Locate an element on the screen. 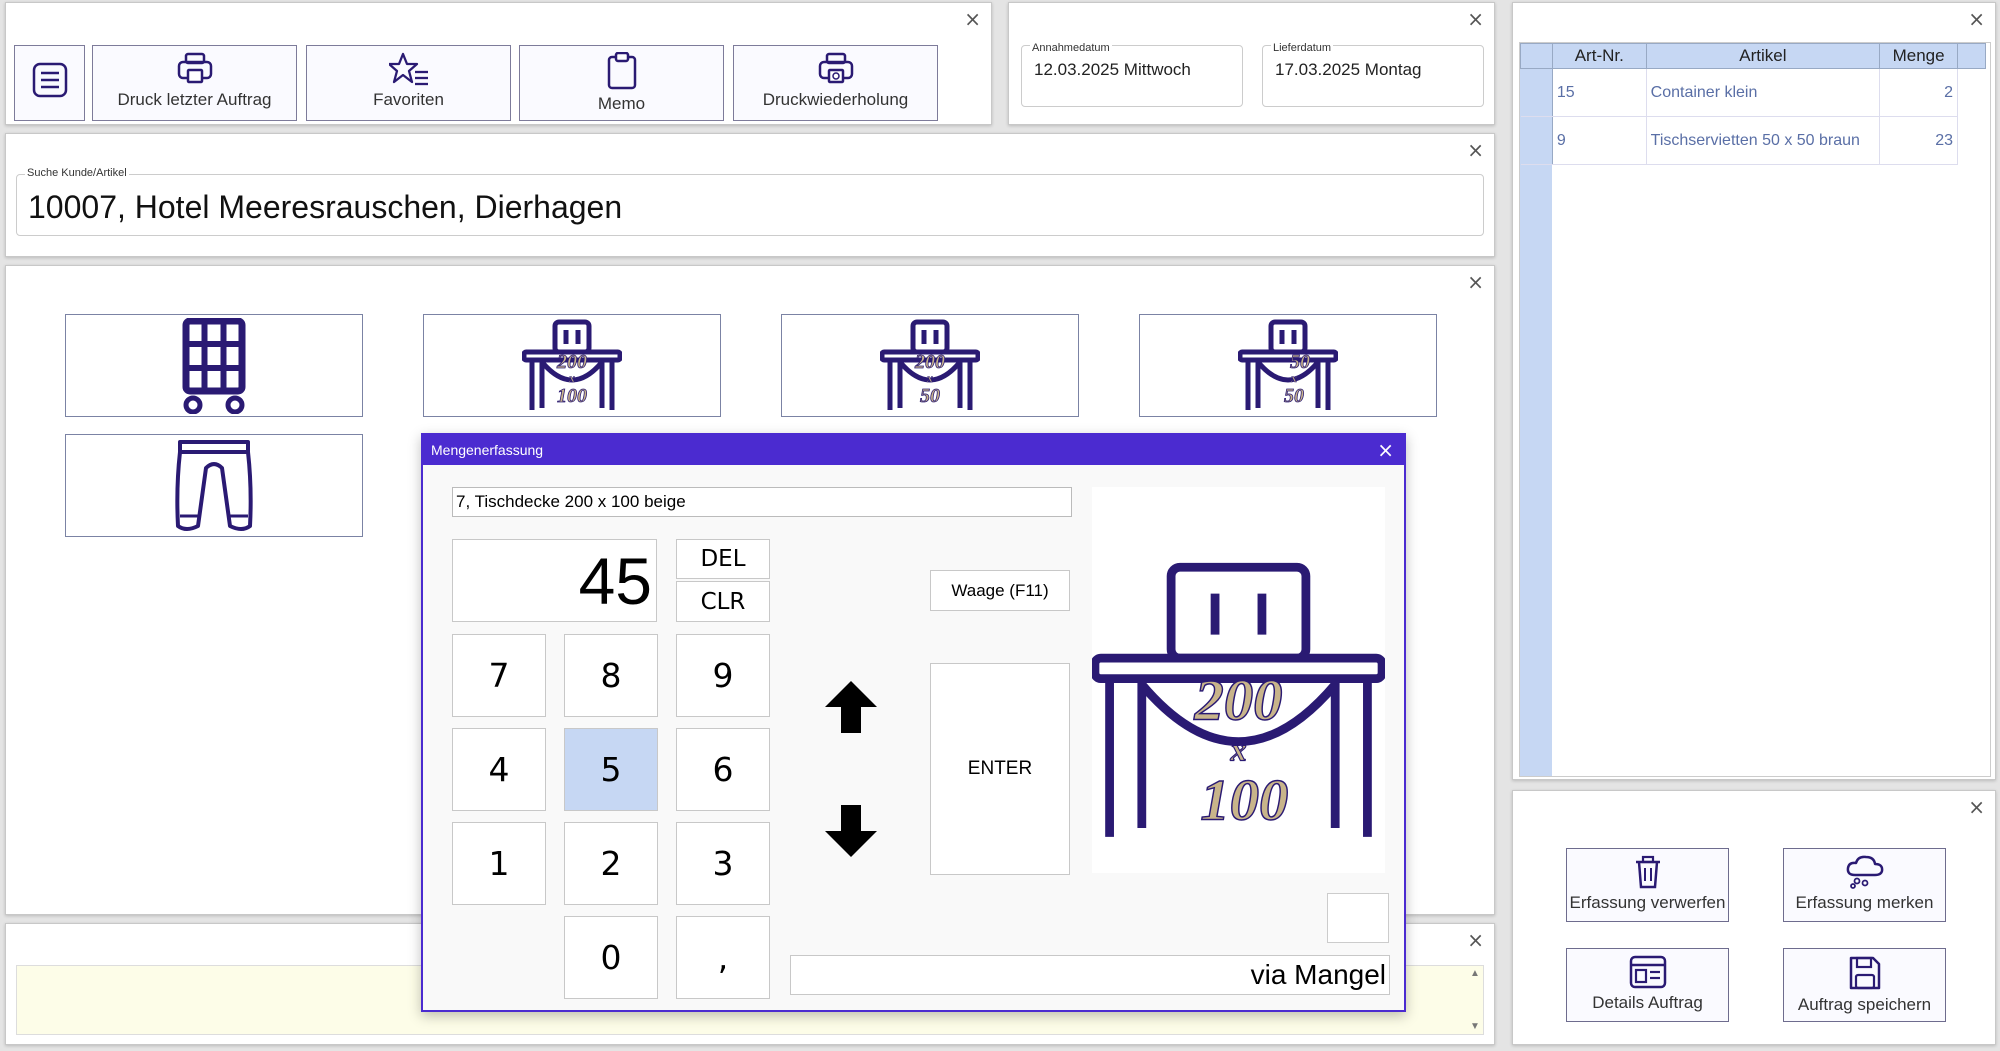 The width and height of the screenshot is (2000, 1051). print-repeat-label: Druckwiederholung is located at coordinates (835, 99).